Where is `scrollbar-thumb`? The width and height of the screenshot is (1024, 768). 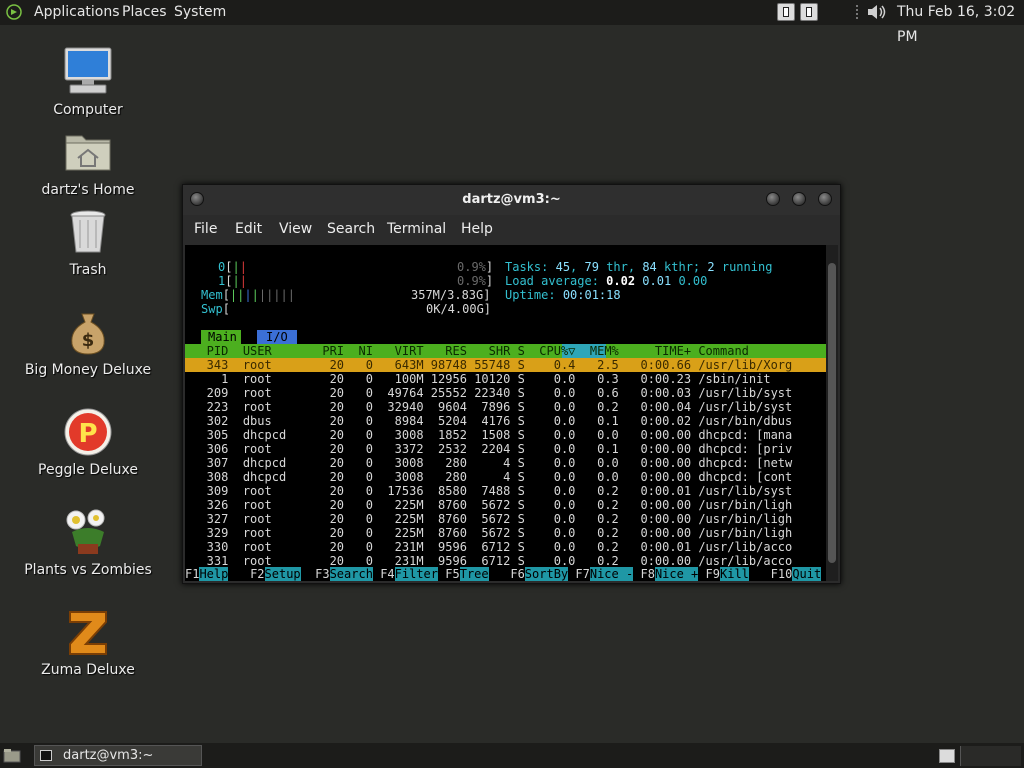
scrollbar-thumb is located at coordinates (832, 413).